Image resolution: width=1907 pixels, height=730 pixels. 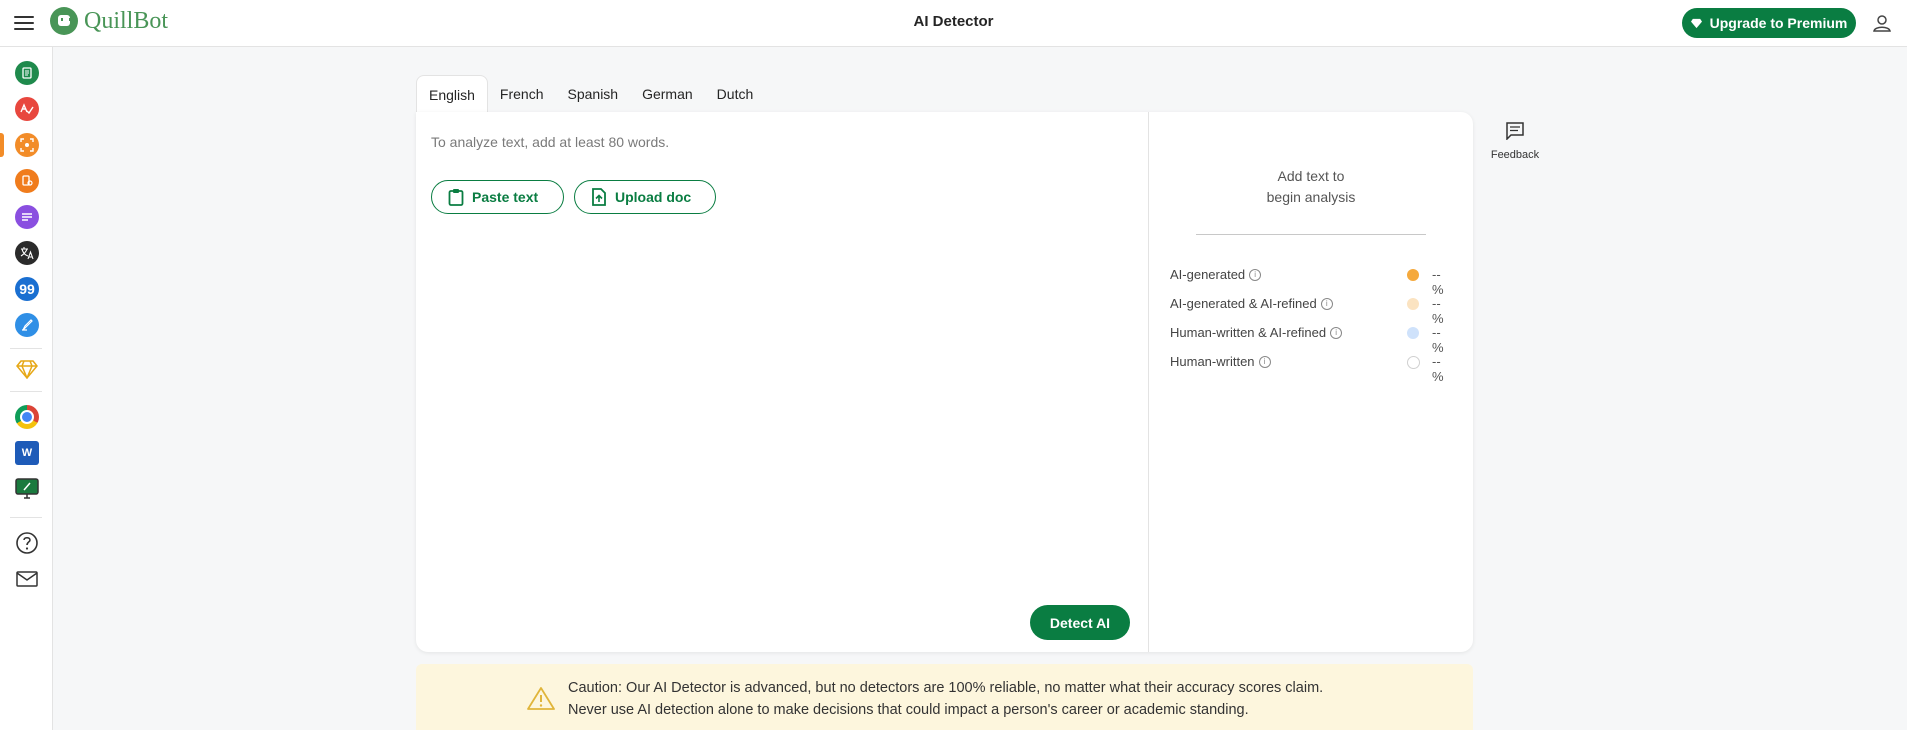 I want to click on monitor-icon, so click(x=27, y=488).